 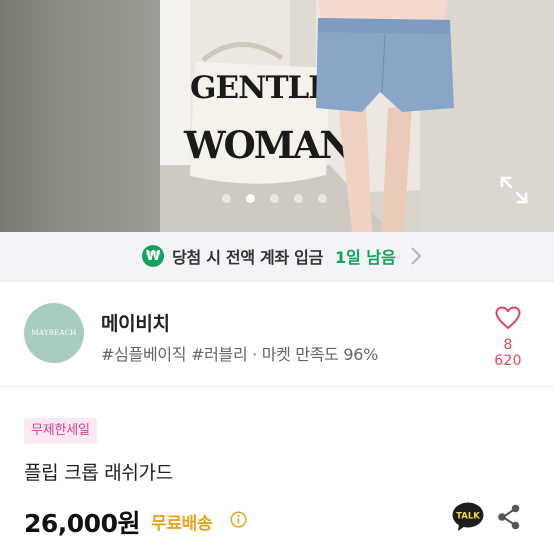 I want to click on svg-text: WOMAN, so click(x=267, y=145).